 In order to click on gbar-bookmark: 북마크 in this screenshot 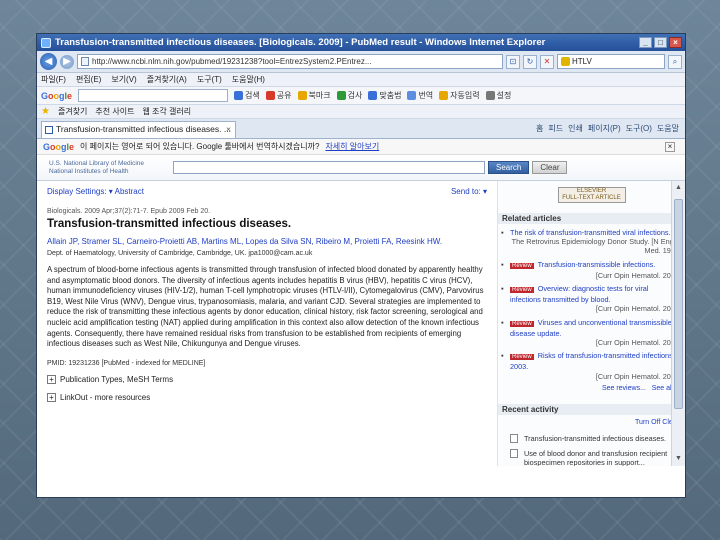, I will do `click(314, 95)`.